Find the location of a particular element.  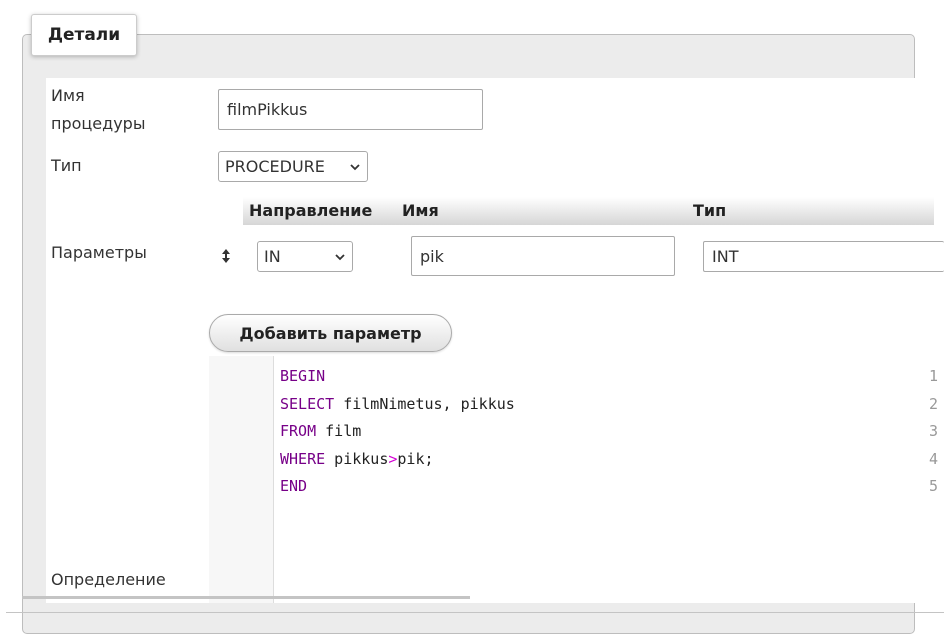

procedure-name-label: Имя процедуры is located at coordinates (98, 110).